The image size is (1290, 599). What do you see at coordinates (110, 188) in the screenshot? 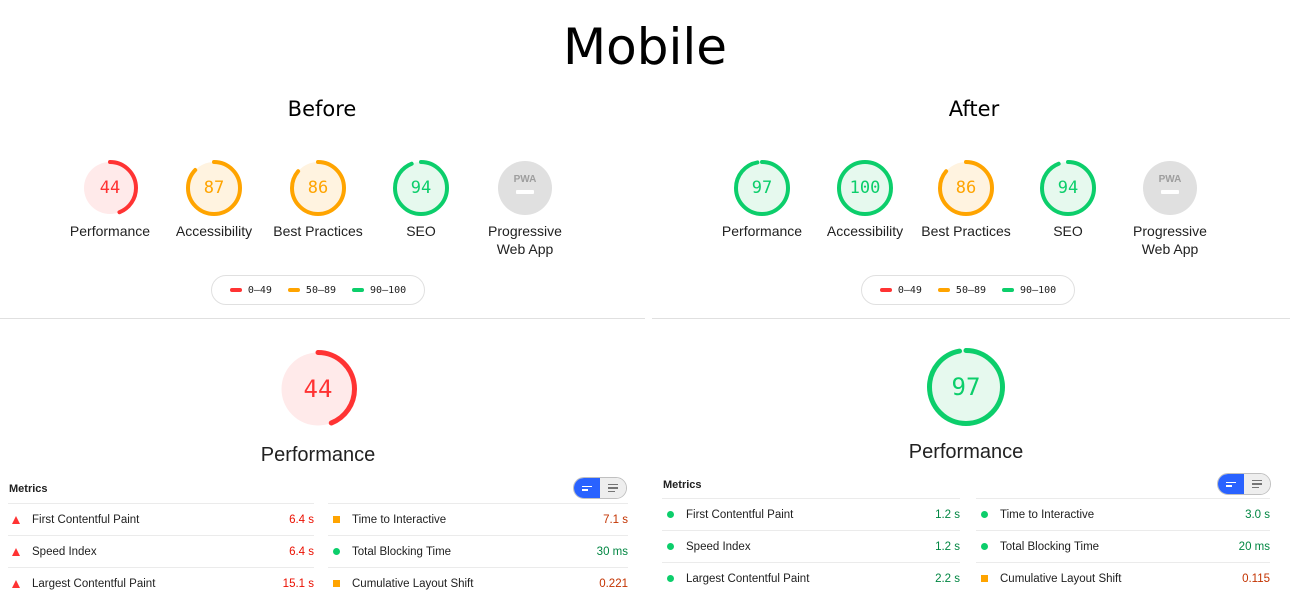
I see `gauge-score: 44` at bounding box center [110, 188].